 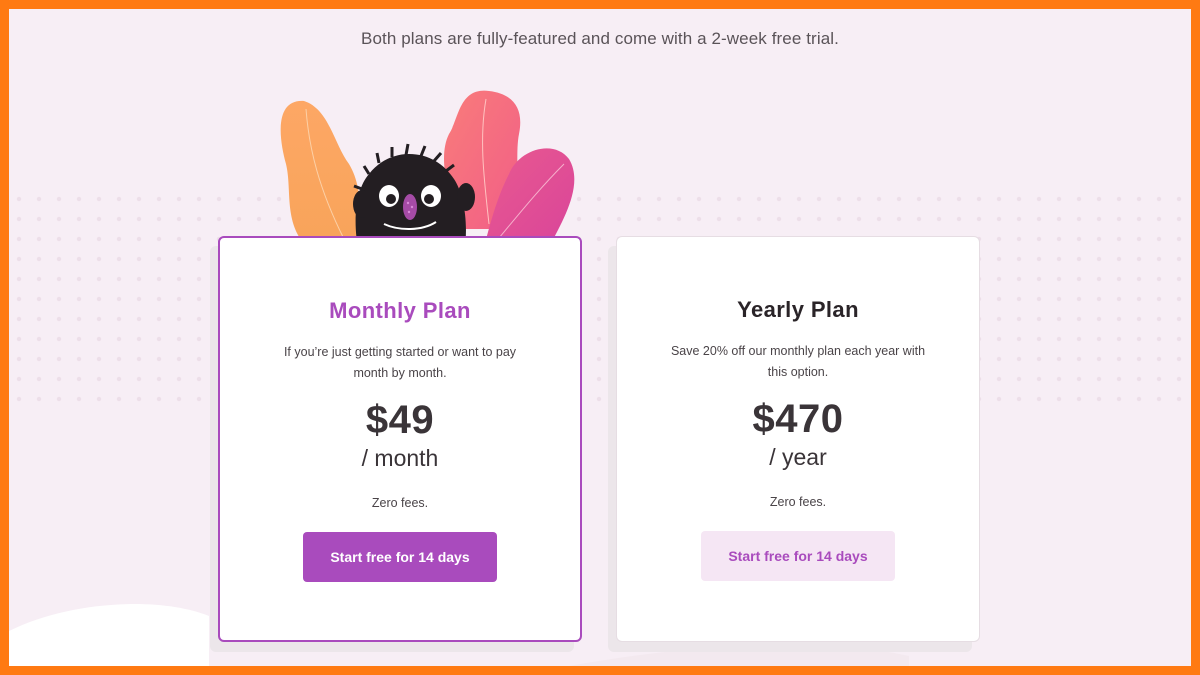 What do you see at coordinates (459, 635) in the screenshot?
I see `wave-background` at bounding box center [459, 635].